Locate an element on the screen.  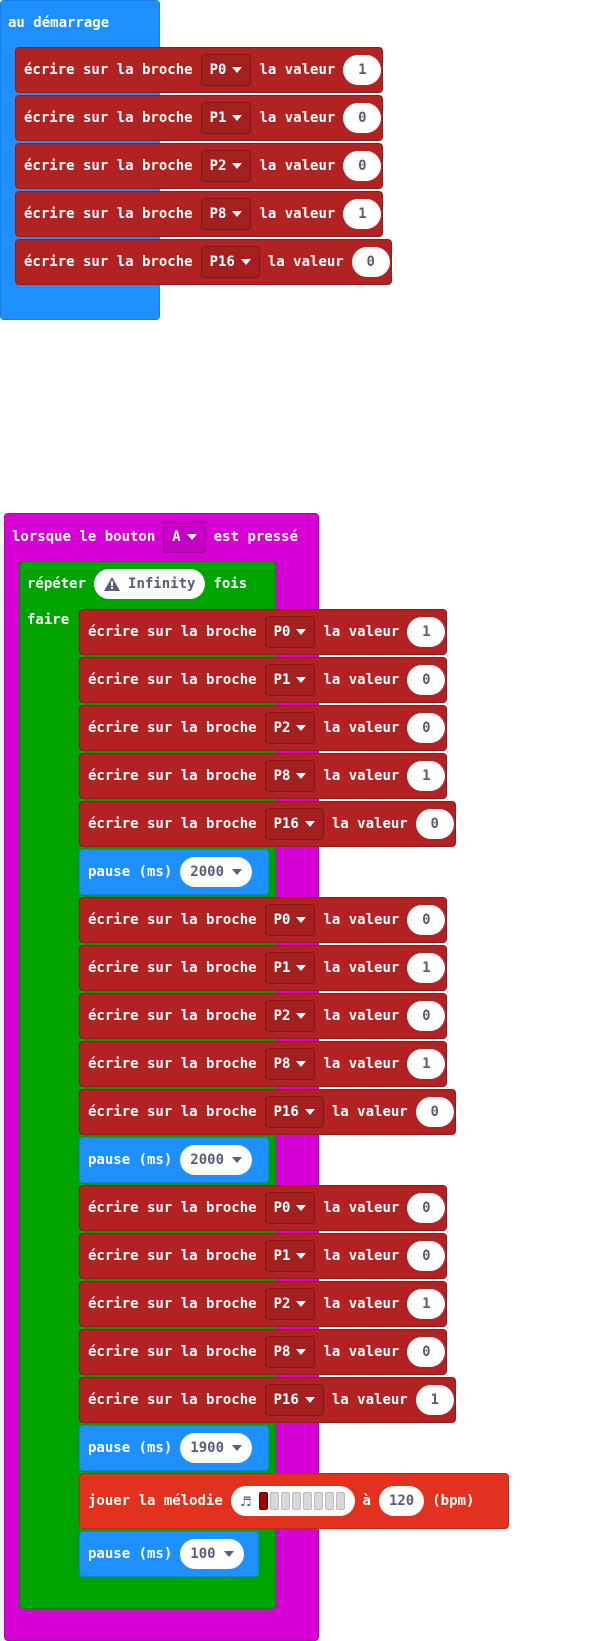
digital-write-pin-block: écrire sur la broche P1 la valeur 1 is located at coordinates (263, 968).